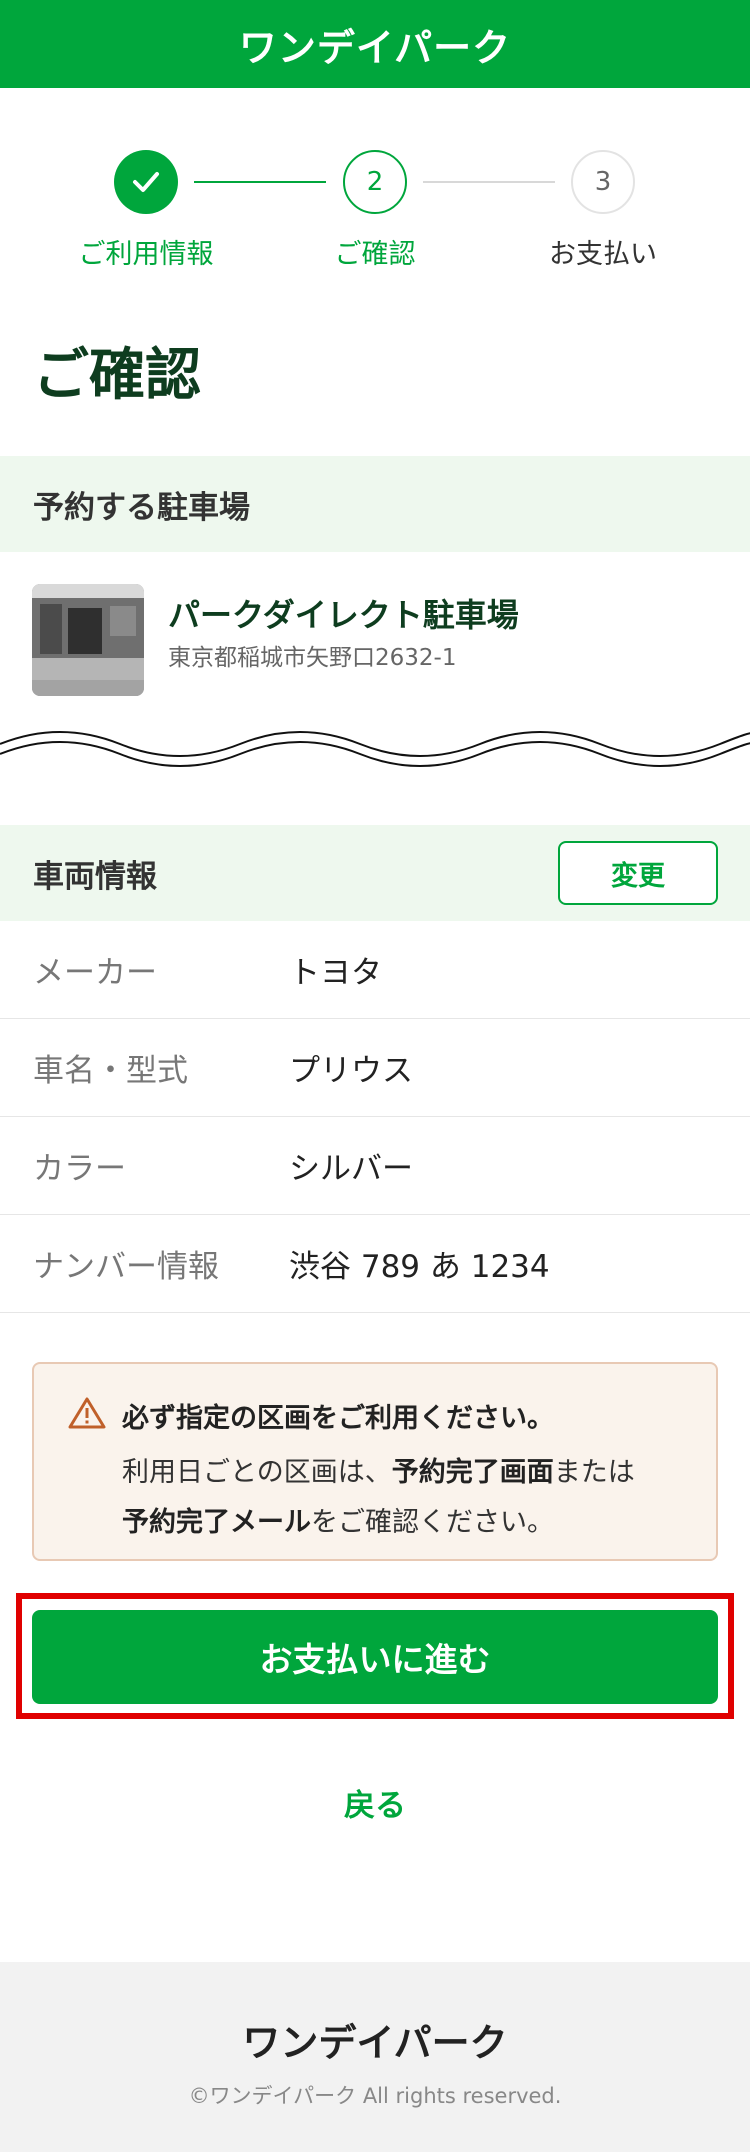  Describe the element at coordinates (216, 1522) in the screenshot. I see `notice-emphasis: 予約完了メール` at that location.